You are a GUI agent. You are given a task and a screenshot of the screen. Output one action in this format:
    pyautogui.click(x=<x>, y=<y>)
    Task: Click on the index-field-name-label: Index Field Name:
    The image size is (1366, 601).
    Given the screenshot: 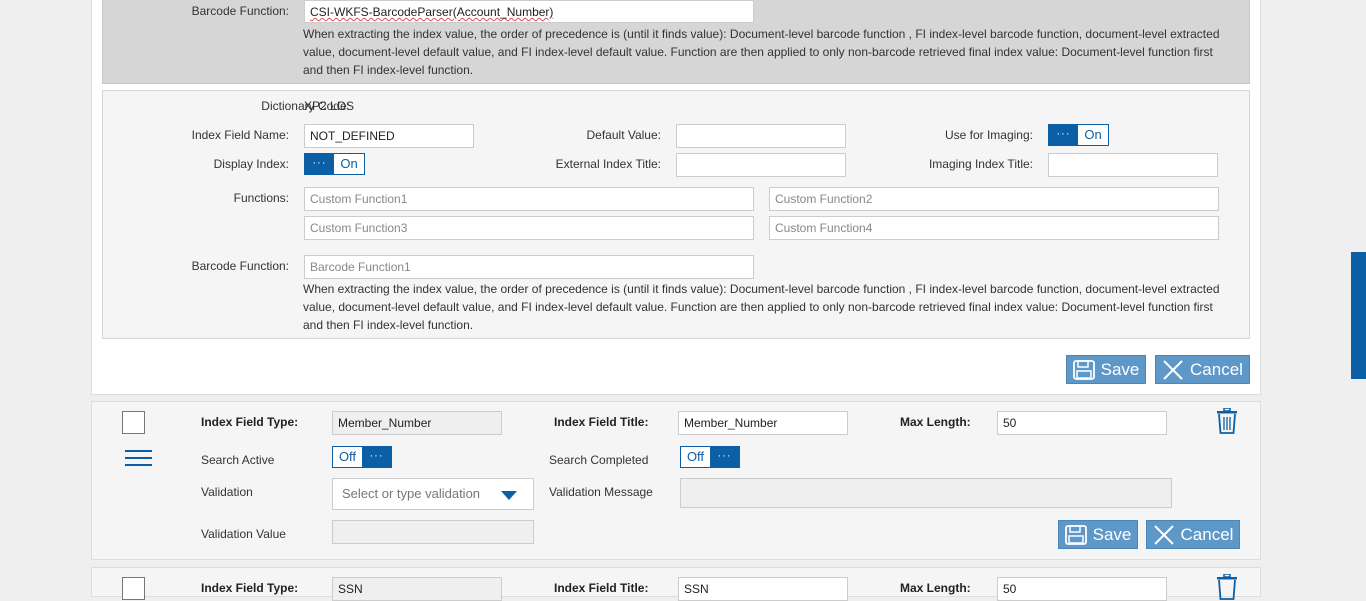 What is the action you would take?
    pyautogui.click(x=240, y=135)
    